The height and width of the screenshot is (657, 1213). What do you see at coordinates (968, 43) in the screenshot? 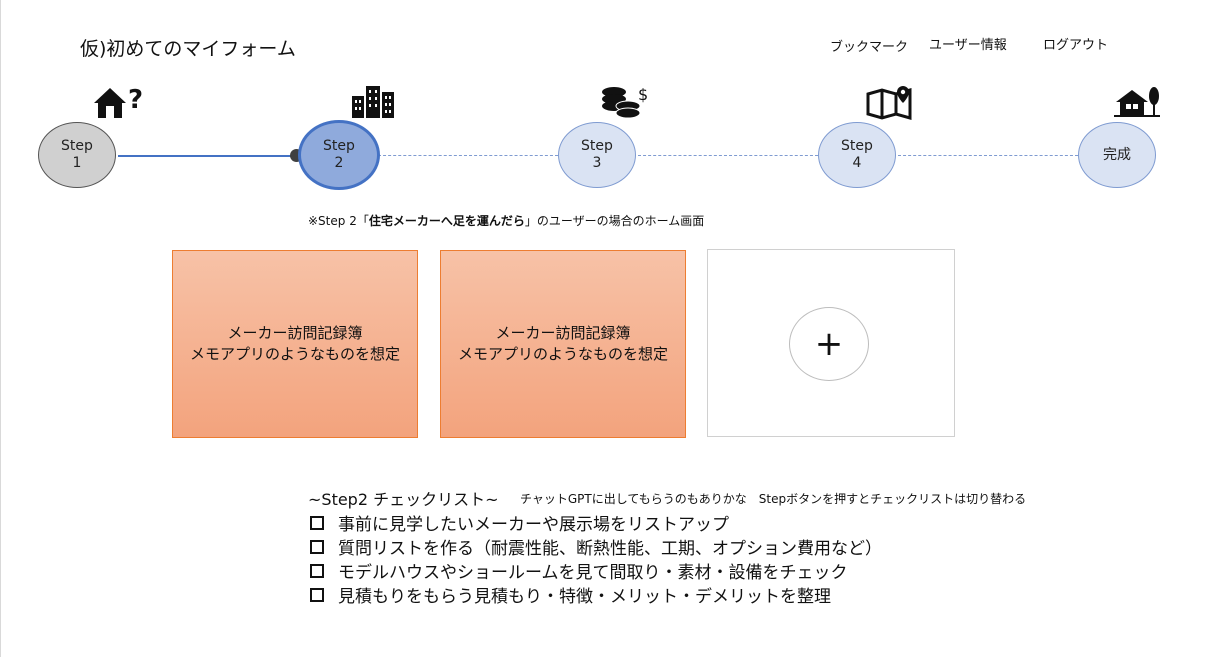
I see `user-info-link: ユーザー情報` at bounding box center [968, 43].